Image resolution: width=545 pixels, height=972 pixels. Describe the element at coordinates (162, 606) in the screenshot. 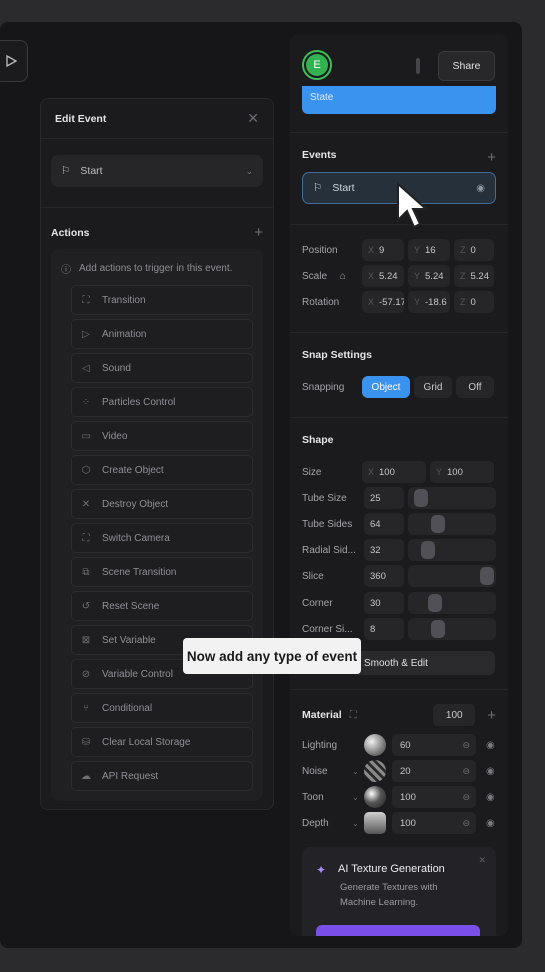

I see `action-item: ↺ Reset Scene` at that location.